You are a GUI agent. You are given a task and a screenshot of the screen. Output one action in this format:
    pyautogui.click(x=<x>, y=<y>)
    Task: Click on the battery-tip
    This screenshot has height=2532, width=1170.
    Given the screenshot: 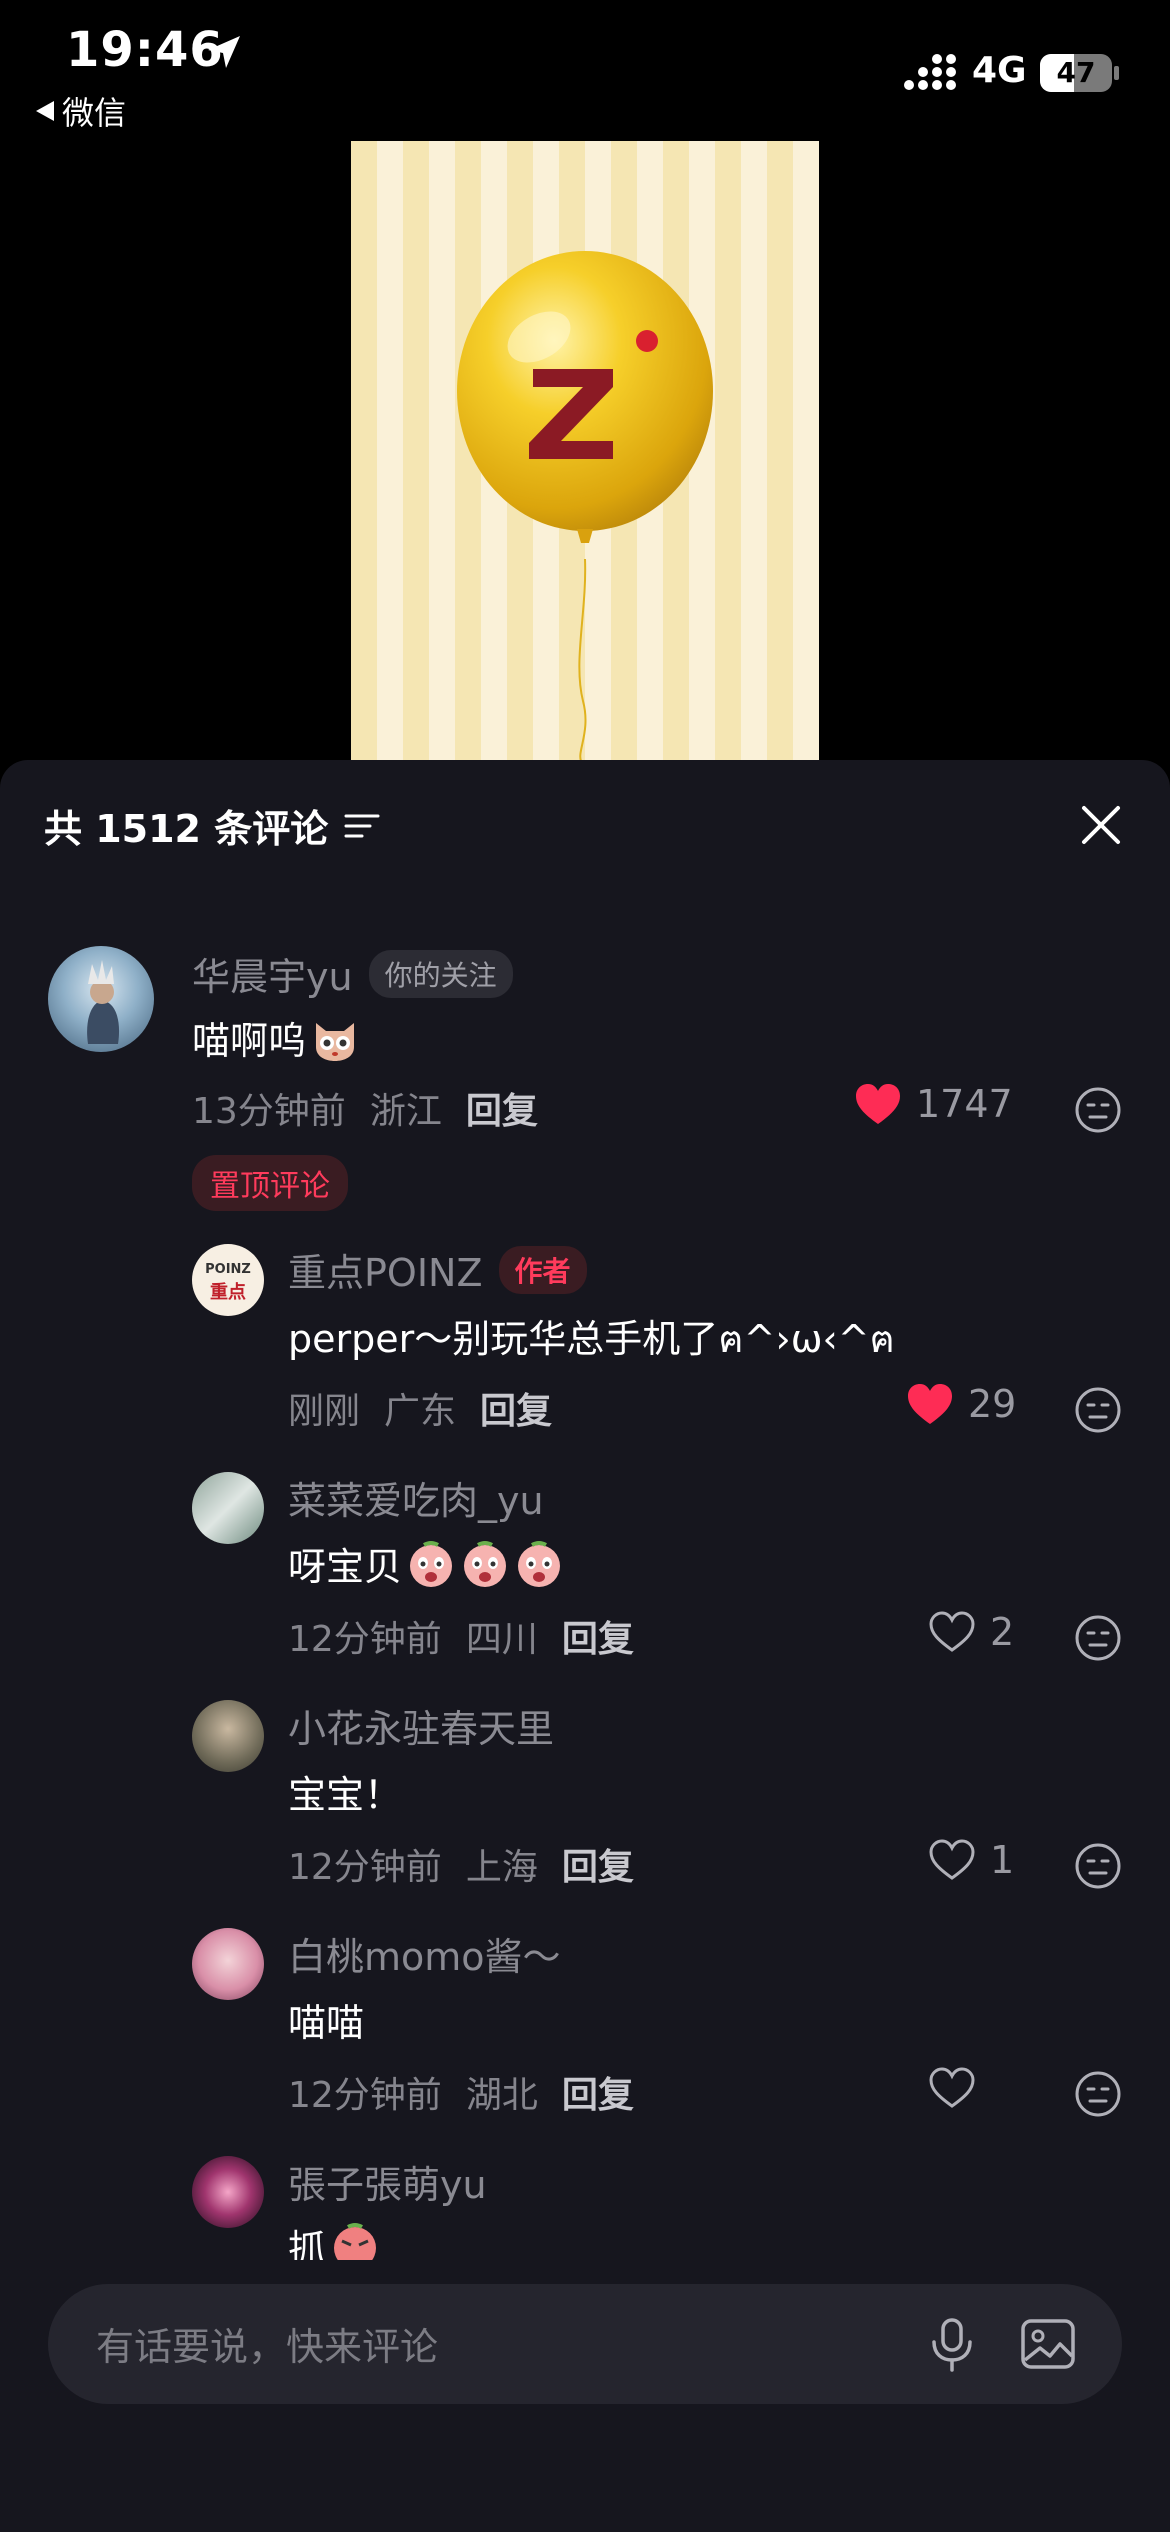 What is the action you would take?
    pyautogui.click(x=1116, y=73)
    